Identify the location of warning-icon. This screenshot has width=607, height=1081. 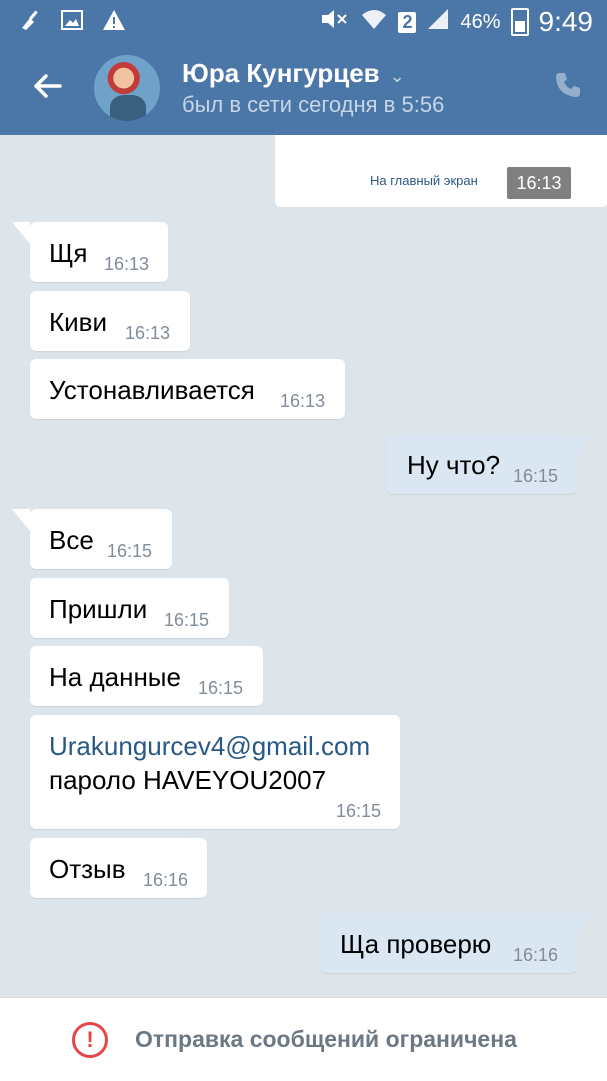
(114, 20).